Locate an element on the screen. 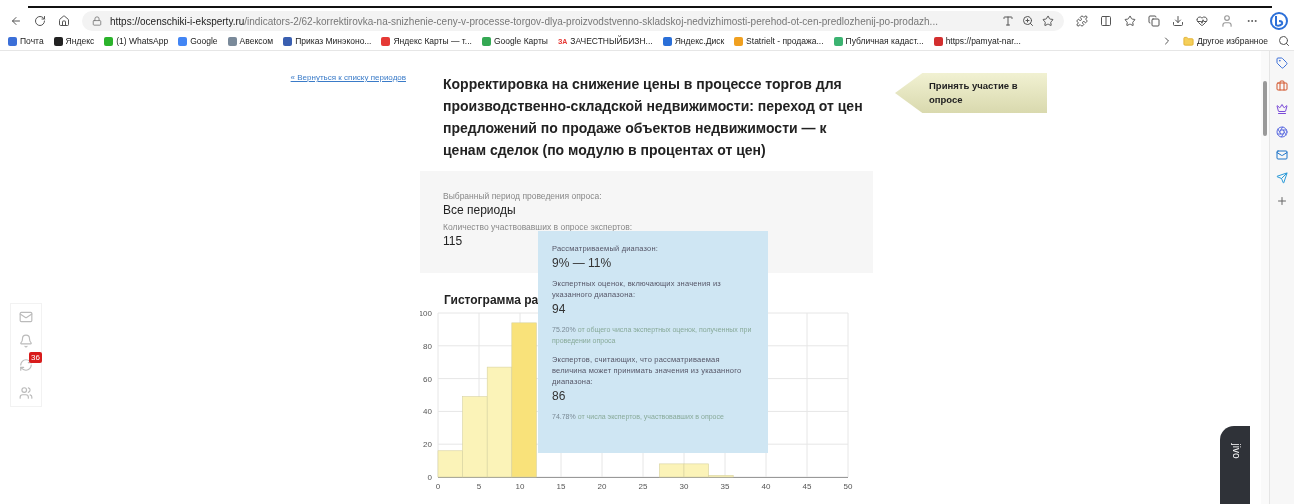 This screenshot has width=1294, height=504. info-value: 115 is located at coordinates (453, 241).